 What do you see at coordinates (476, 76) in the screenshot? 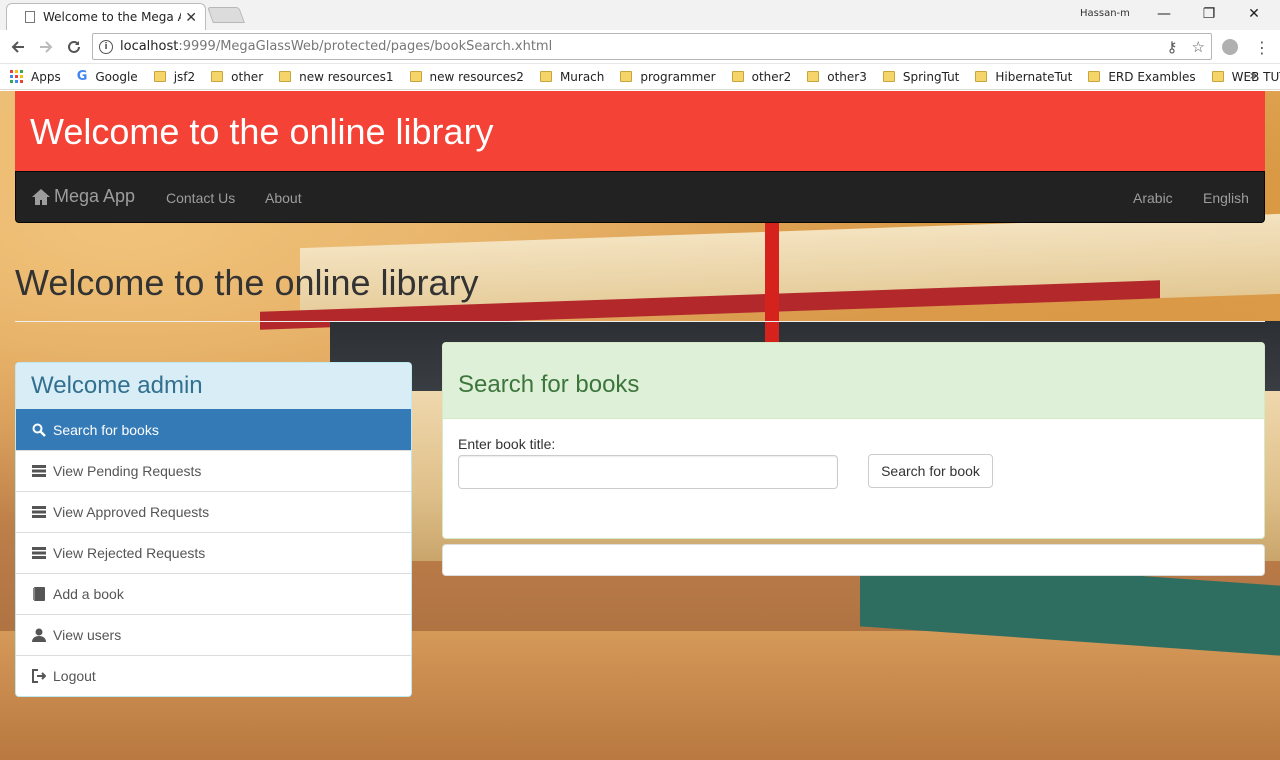
I see `bookmark-label: new resources2` at bounding box center [476, 76].